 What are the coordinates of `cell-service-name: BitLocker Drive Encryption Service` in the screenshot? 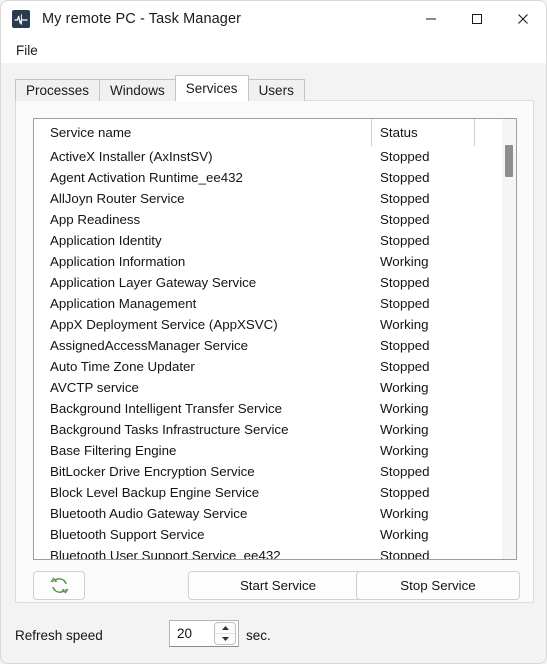 It's located at (152, 471).